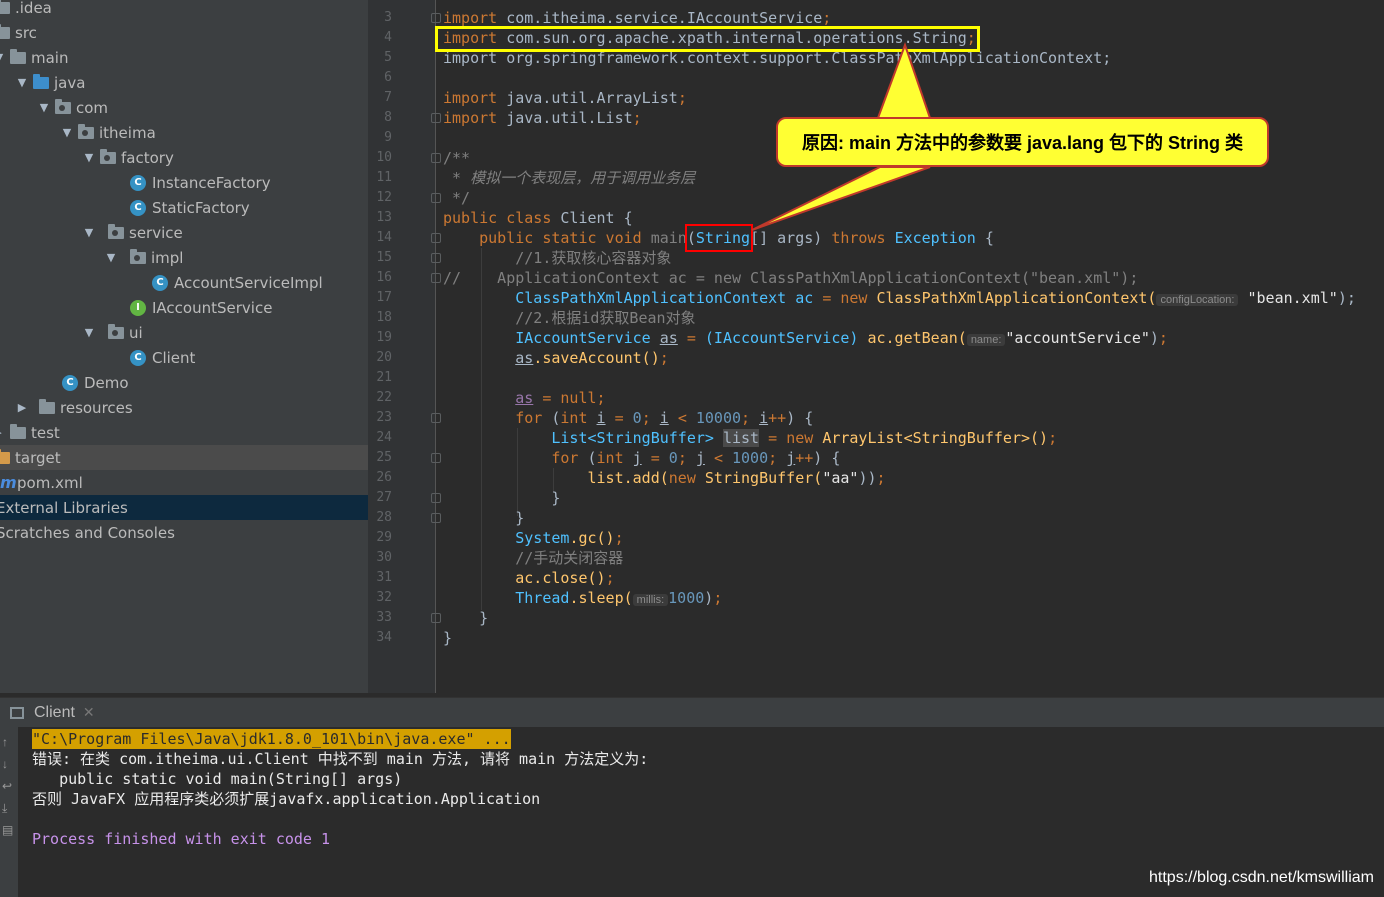 The width and height of the screenshot is (1384, 897). What do you see at coordinates (217, 779) in the screenshot?
I see `console-line: public static void main(String[] args)` at bounding box center [217, 779].